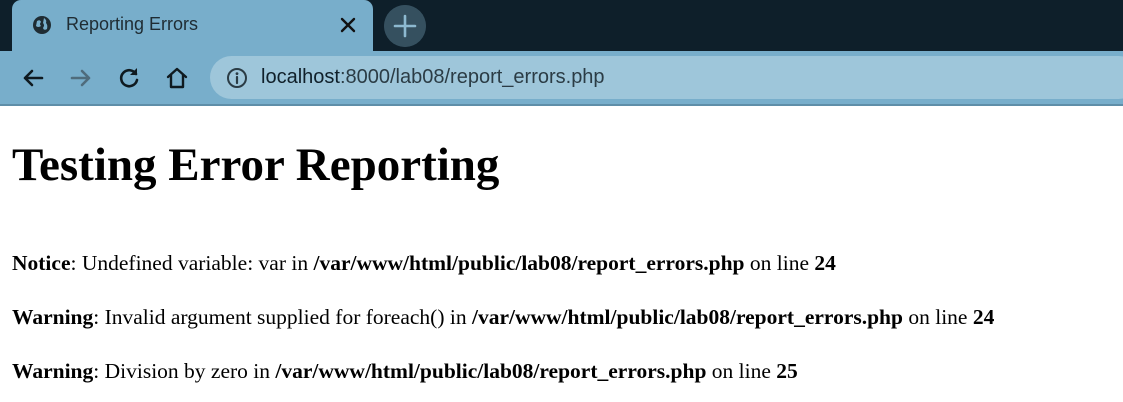 The image size is (1123, 402). Describe the element at coordinates (41, 263) in the screenshot. I see `error-level: Notice` at that location.